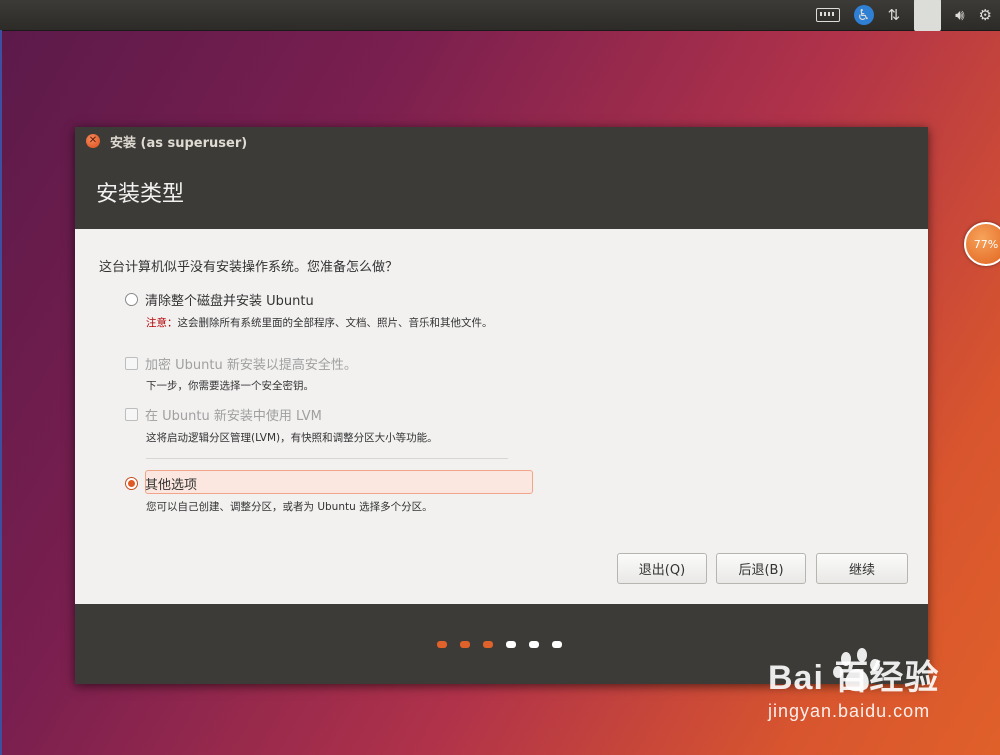 This screenshot has width=1000, height=755. I want to click on option-desc: 下一步，你需要选择一个安全密钥。, so click(230, 386).